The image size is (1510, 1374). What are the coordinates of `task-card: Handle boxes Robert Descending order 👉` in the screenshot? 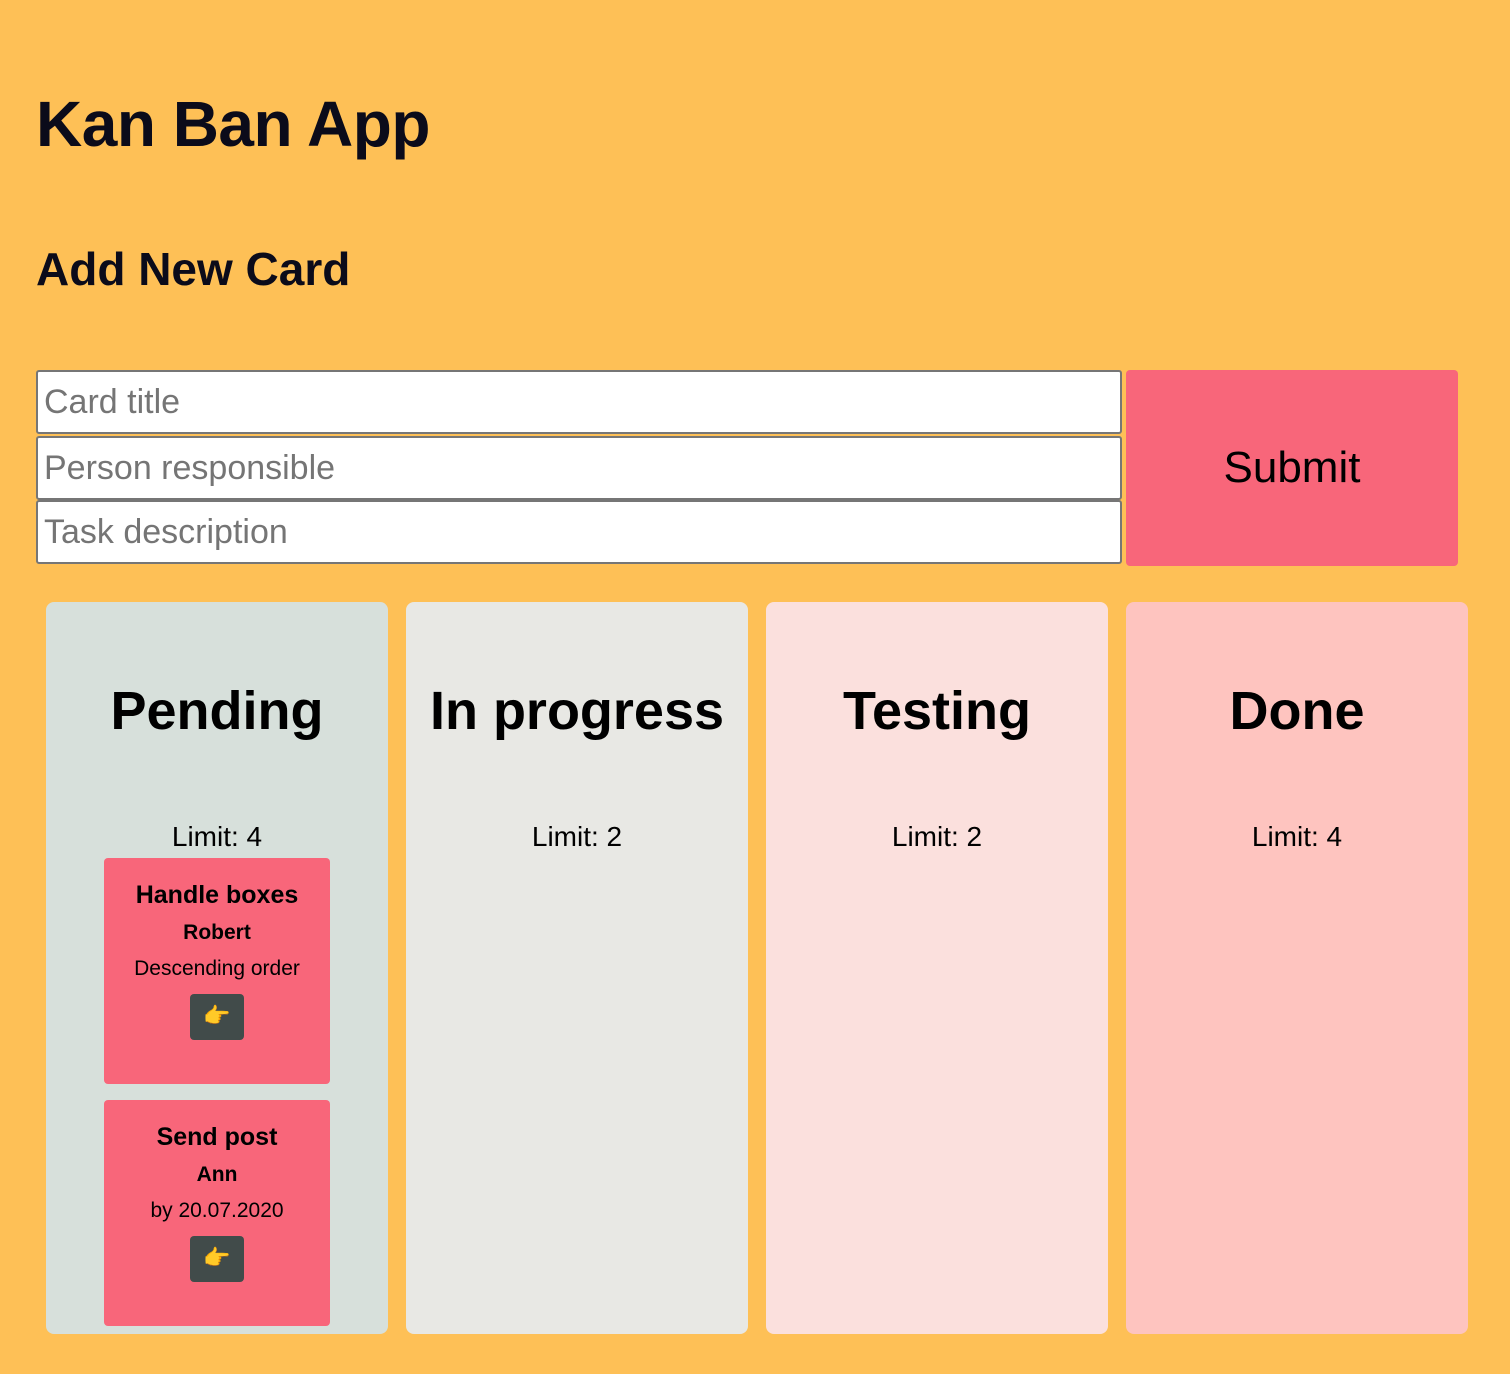 It's located at (217, 971).